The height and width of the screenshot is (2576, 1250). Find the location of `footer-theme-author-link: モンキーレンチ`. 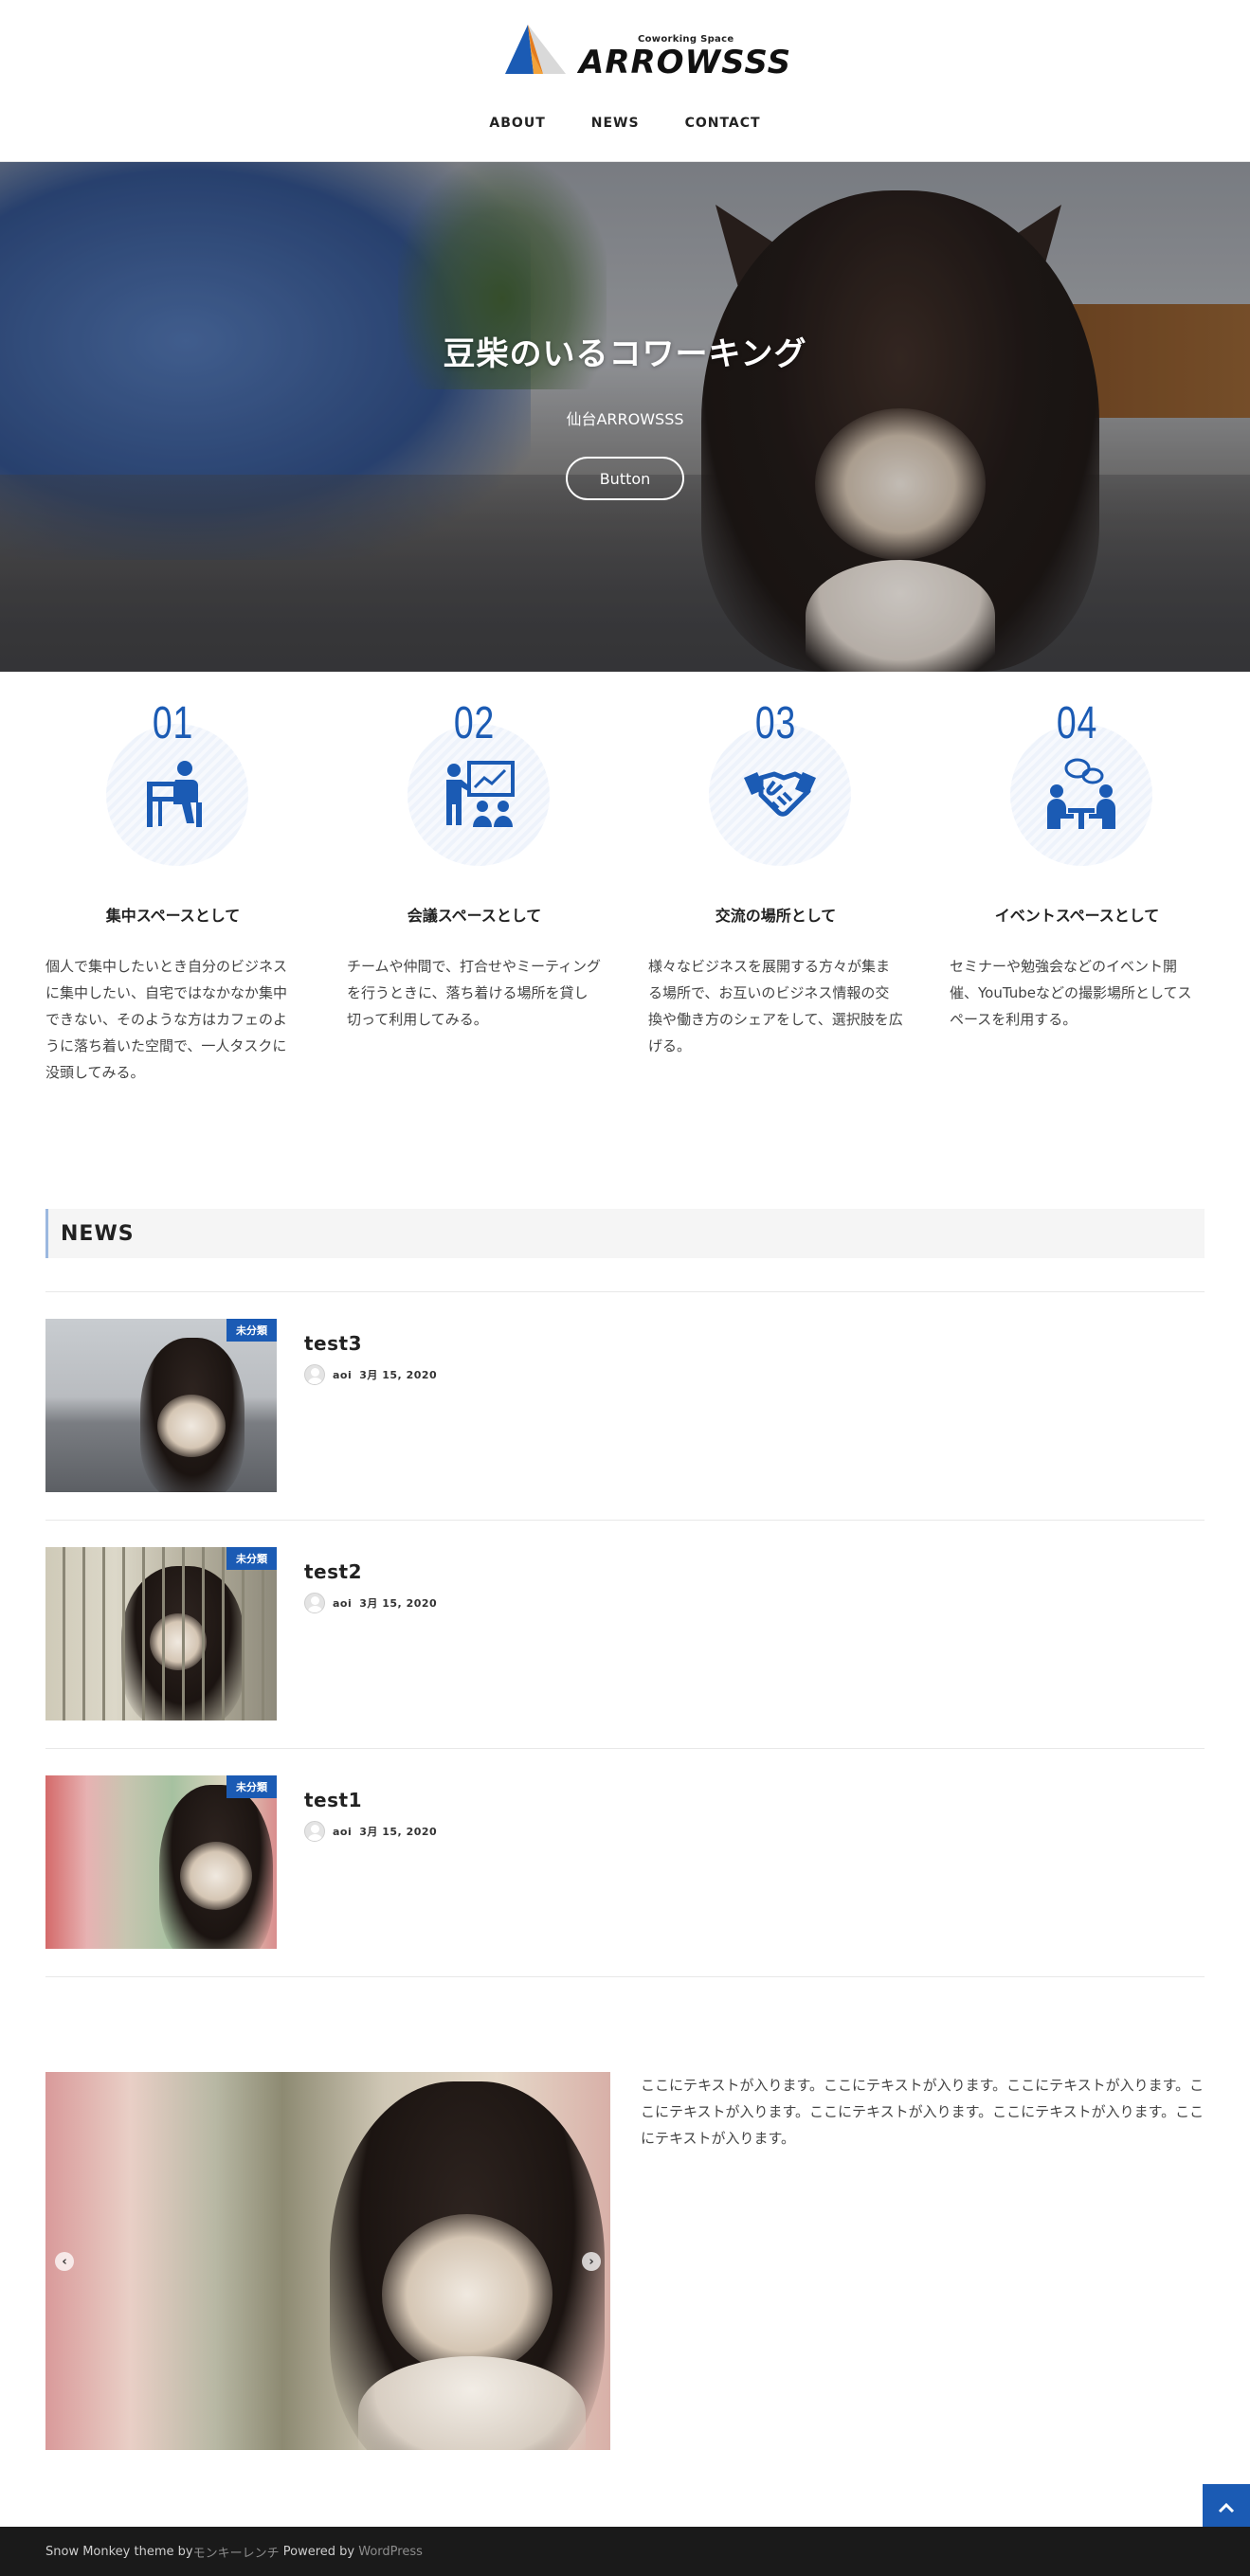

footer-theme-author-link: モンキーレンチ is located at coordinates (236, 2552).